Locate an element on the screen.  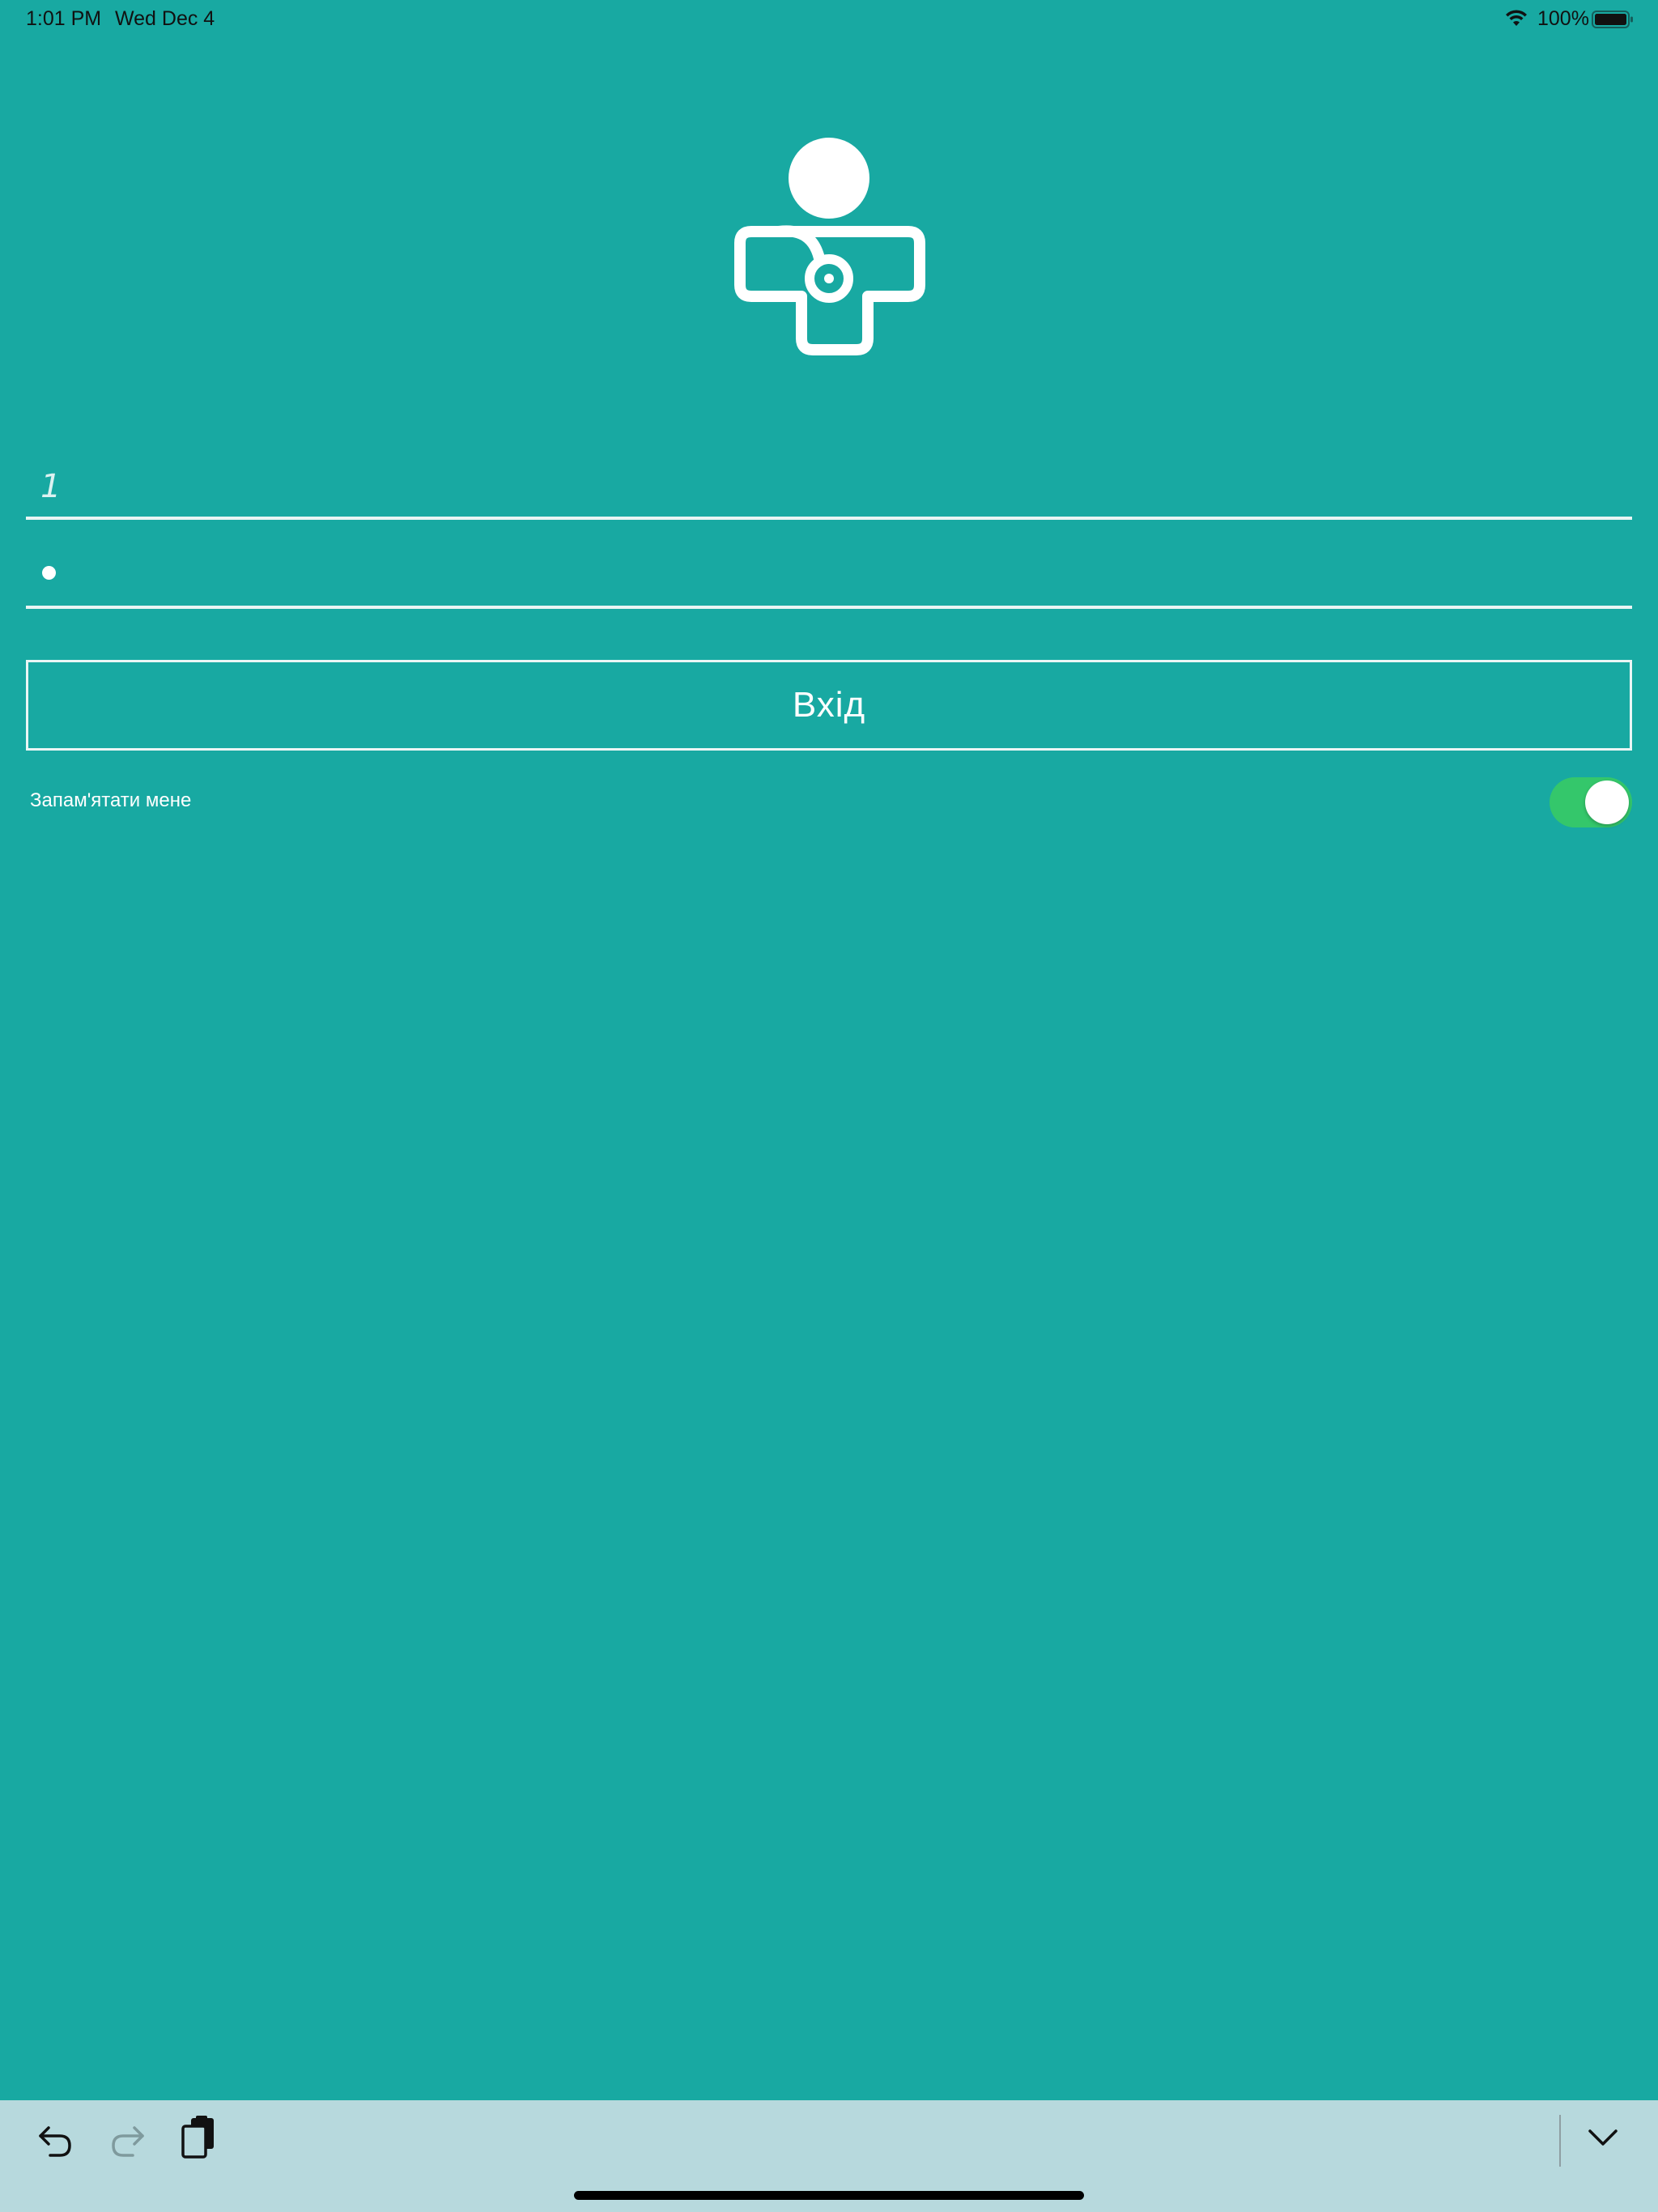
password-mask-dot is located at coordinates (49, 573).